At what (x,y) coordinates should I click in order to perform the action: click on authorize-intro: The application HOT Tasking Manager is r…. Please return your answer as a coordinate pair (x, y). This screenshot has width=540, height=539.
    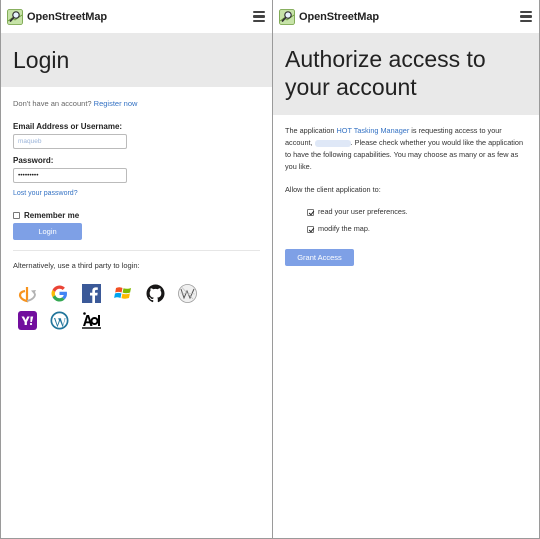
    Looking at the image, I should click on (406, 149).